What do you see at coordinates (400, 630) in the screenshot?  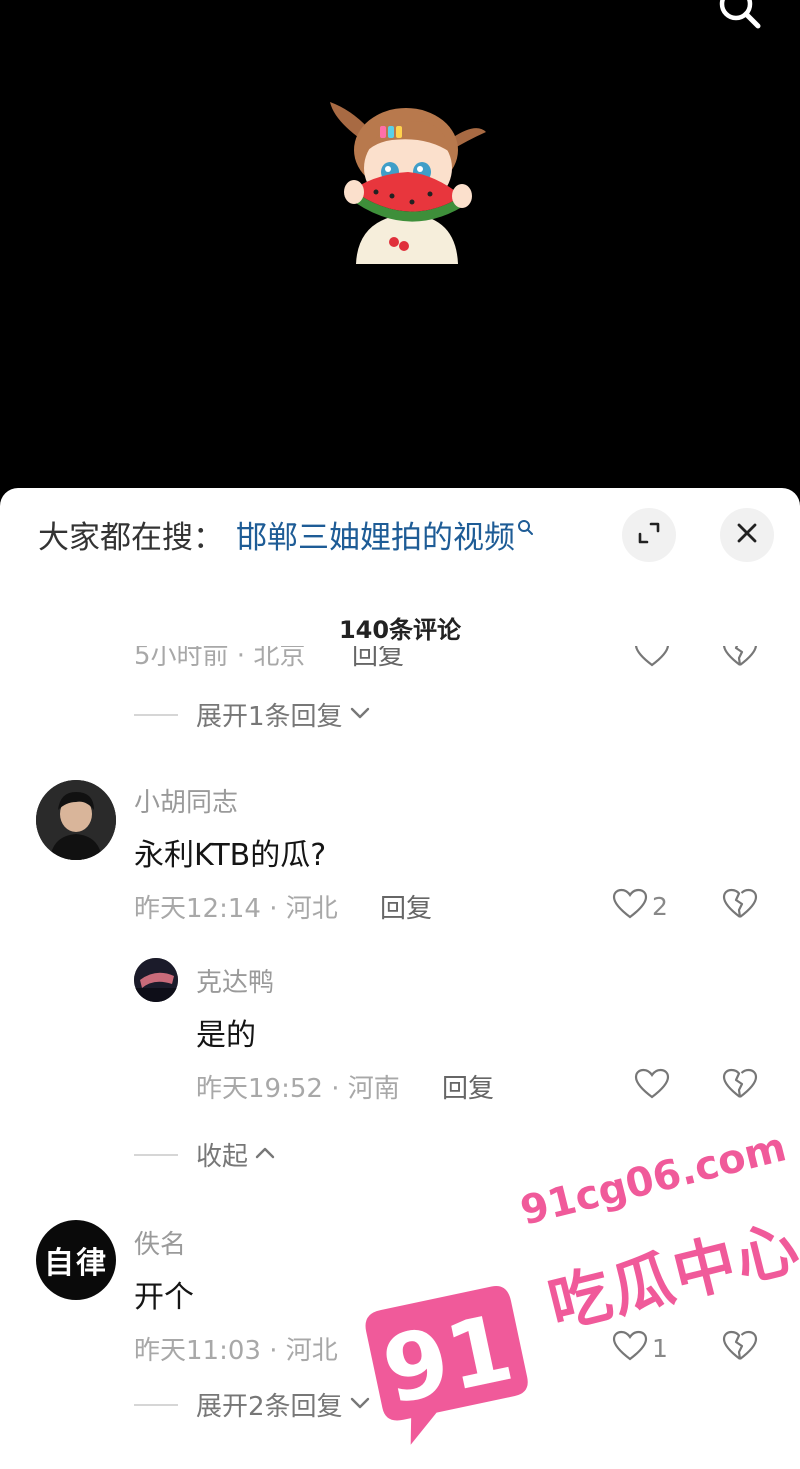 I see `comment-count-title: 140条评论` at bounding box center [400, 630].